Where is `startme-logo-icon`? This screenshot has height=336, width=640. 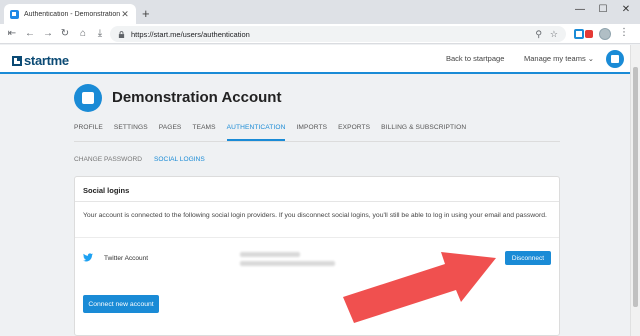 startme-logo-icon is located at coordinates (17, 60).